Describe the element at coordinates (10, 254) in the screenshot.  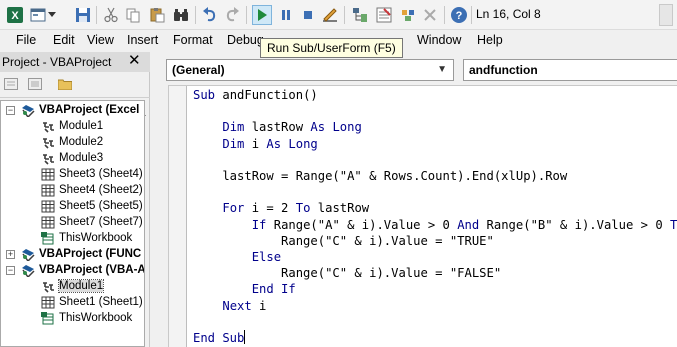
I see `expand-icon: +` at that location.